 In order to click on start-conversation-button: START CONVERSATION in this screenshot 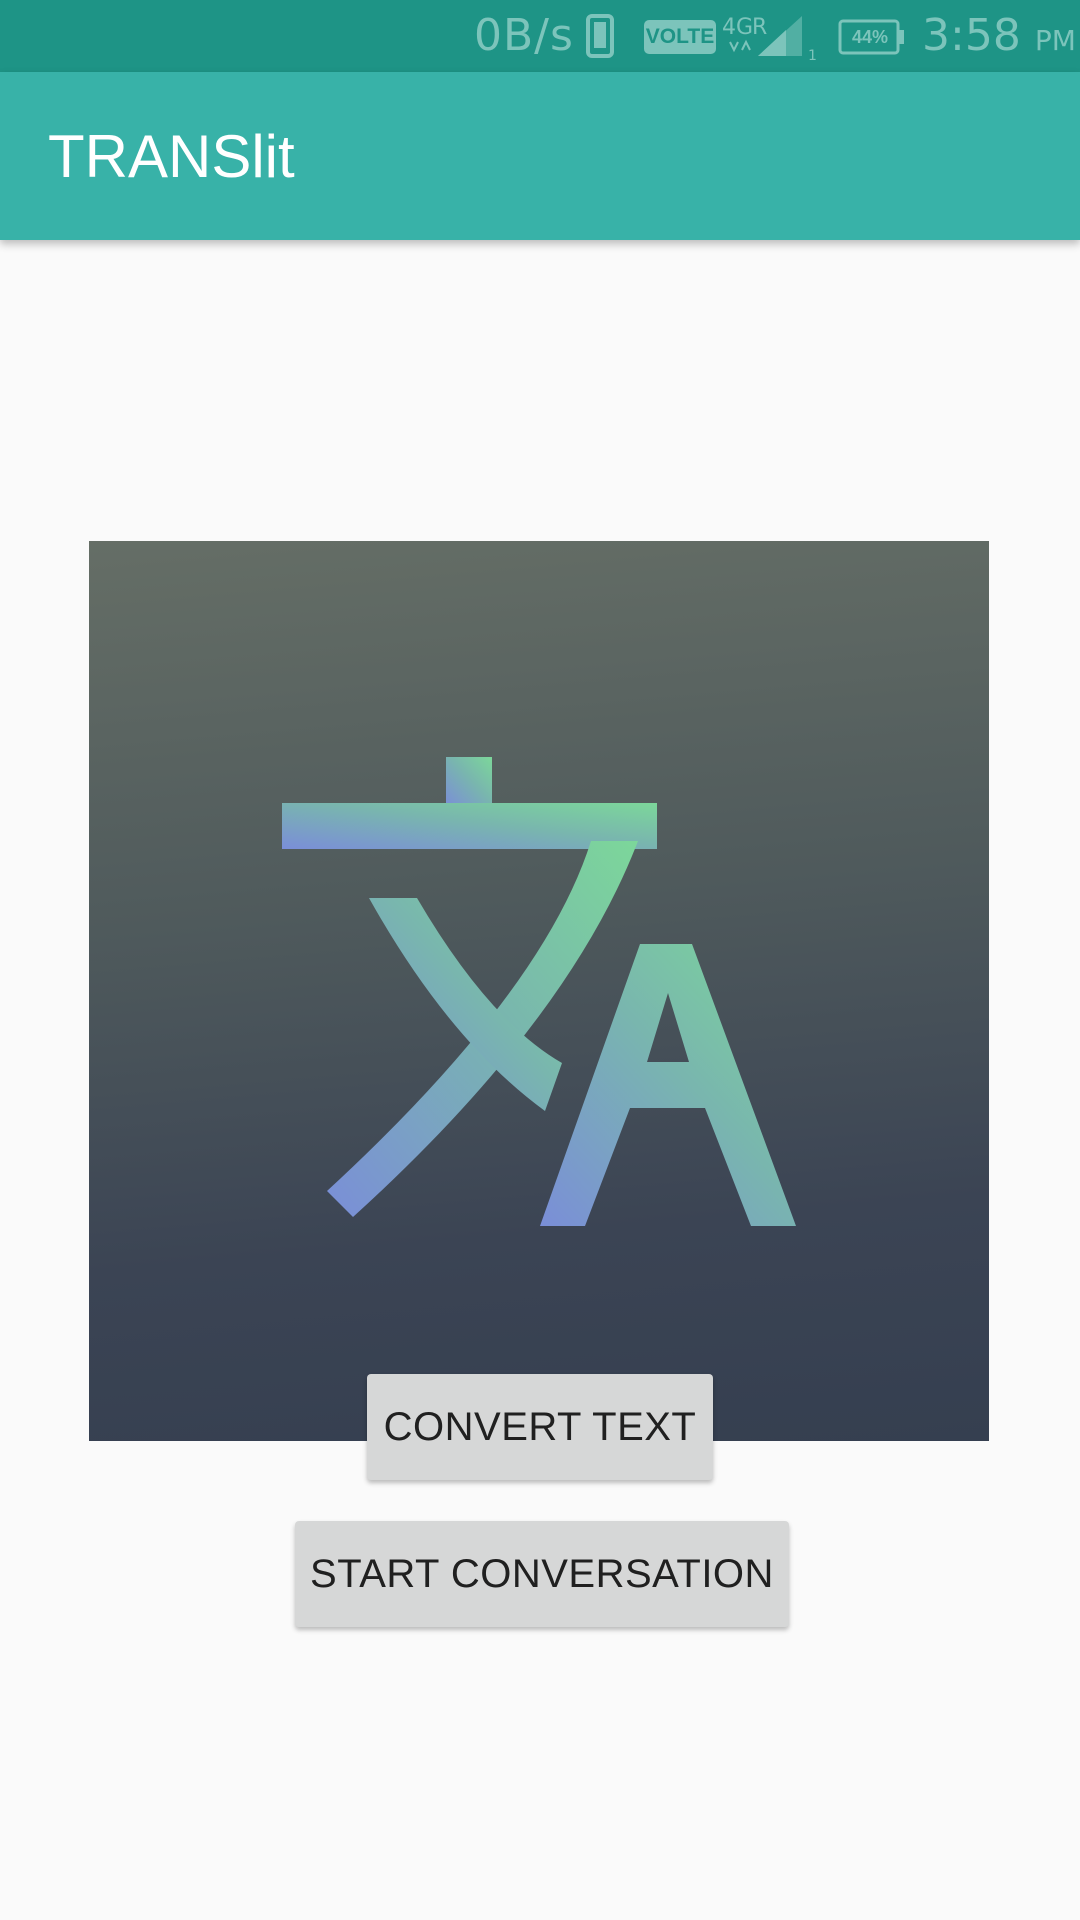, I will do `click(542, 1574)`.